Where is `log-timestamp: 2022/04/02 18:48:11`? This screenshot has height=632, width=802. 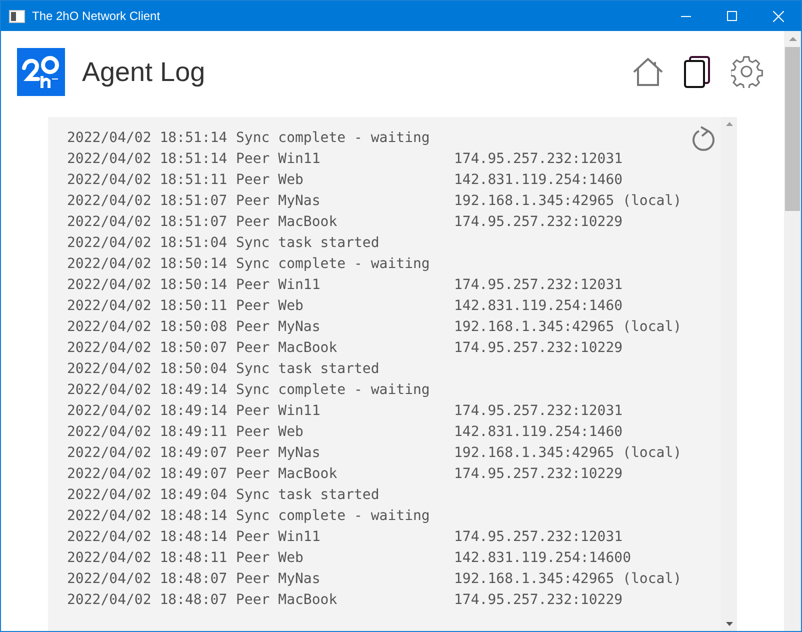
log-timestamp: 2022/04/02 18:48:11 is located at coordinates (147, 558).